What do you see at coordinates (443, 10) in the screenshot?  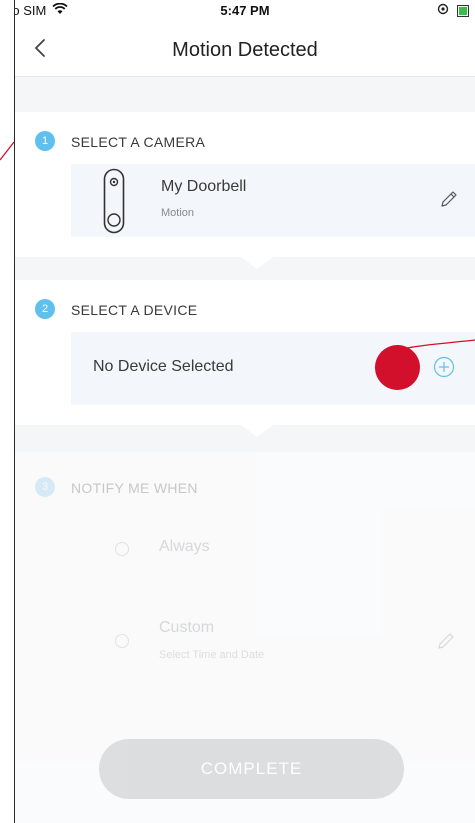 I see `orientation-lock-icon` at bounding box center [443, 10].